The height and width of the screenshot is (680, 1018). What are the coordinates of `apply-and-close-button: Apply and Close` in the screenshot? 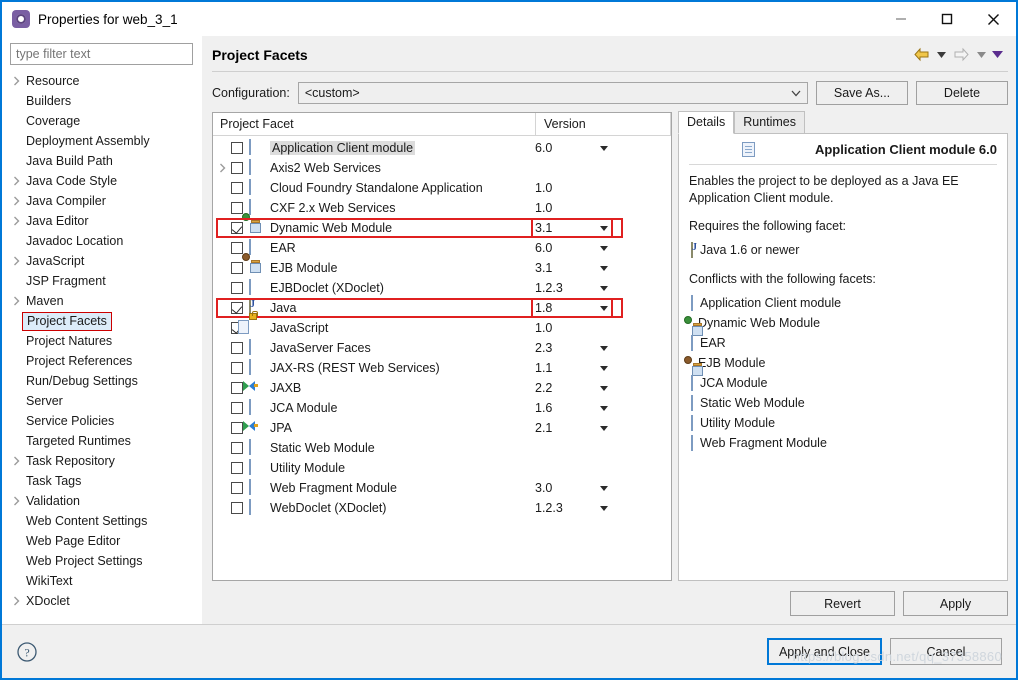 It's located at (824, 651).